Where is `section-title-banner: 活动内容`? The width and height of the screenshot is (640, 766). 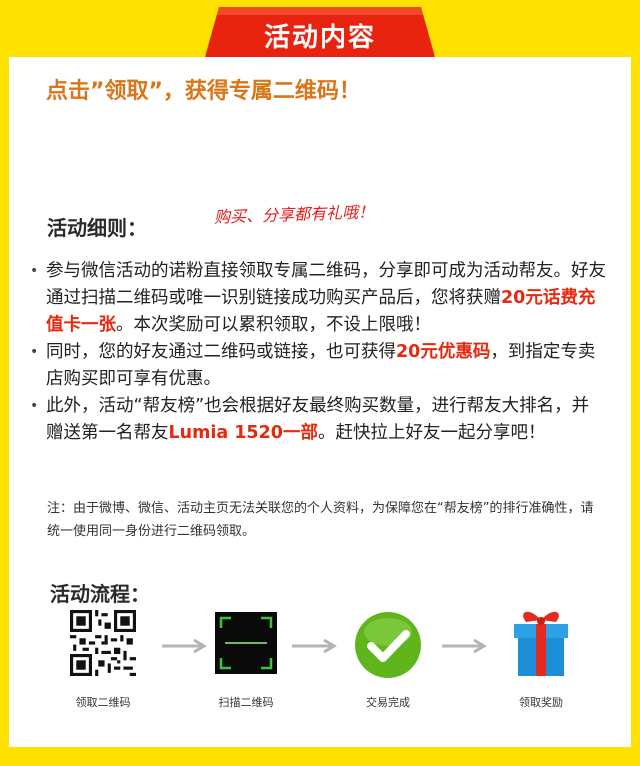
section-title-banner: 活动内容 is located at coordinates (319, 38).